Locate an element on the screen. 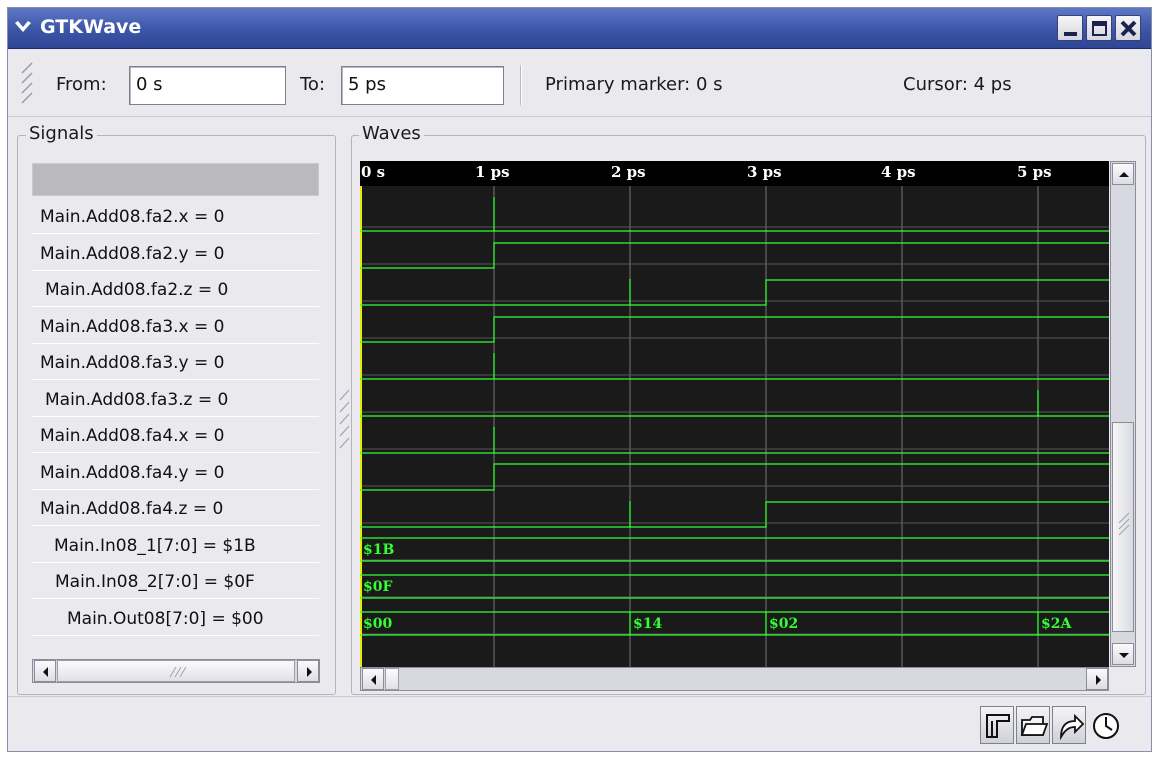  reload-button is located at coordinates (1069, 725).